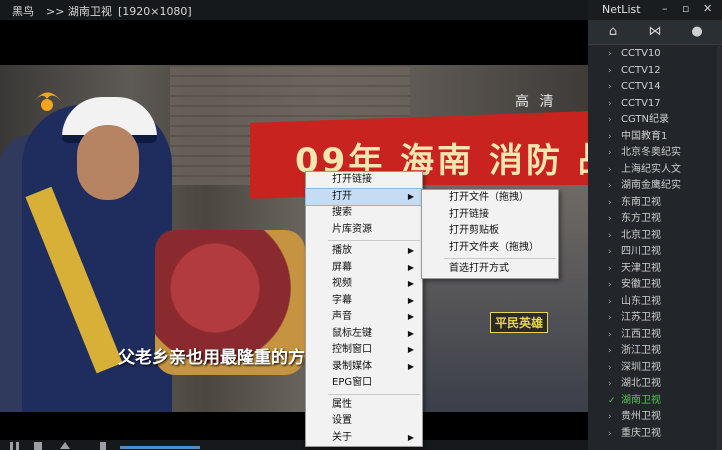 The height and width of the screenshot is (450, 722). Describe the element at coordinates (364, 180) in the screenshot. I see `menu-item: 打开链接` at that location.